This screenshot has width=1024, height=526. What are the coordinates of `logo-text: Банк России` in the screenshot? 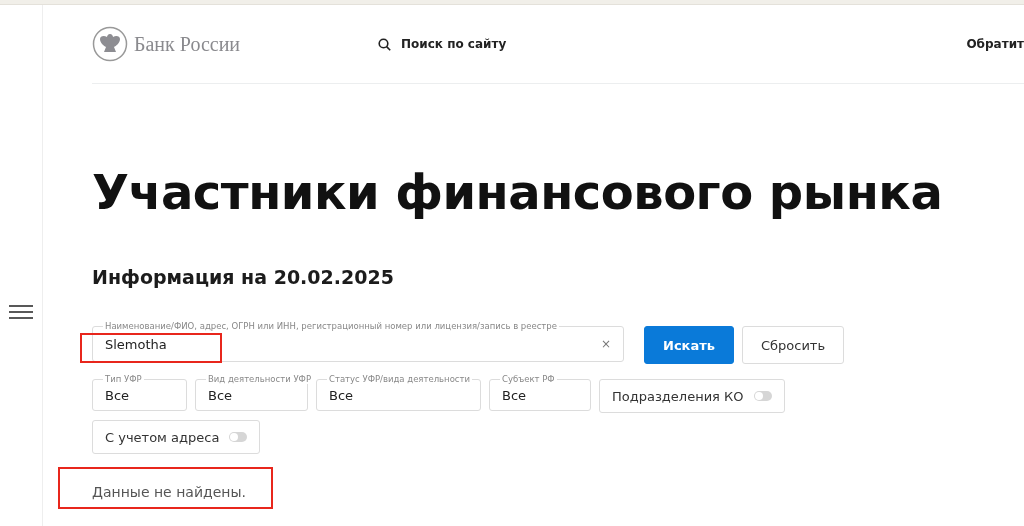 It's located at (187, 44).